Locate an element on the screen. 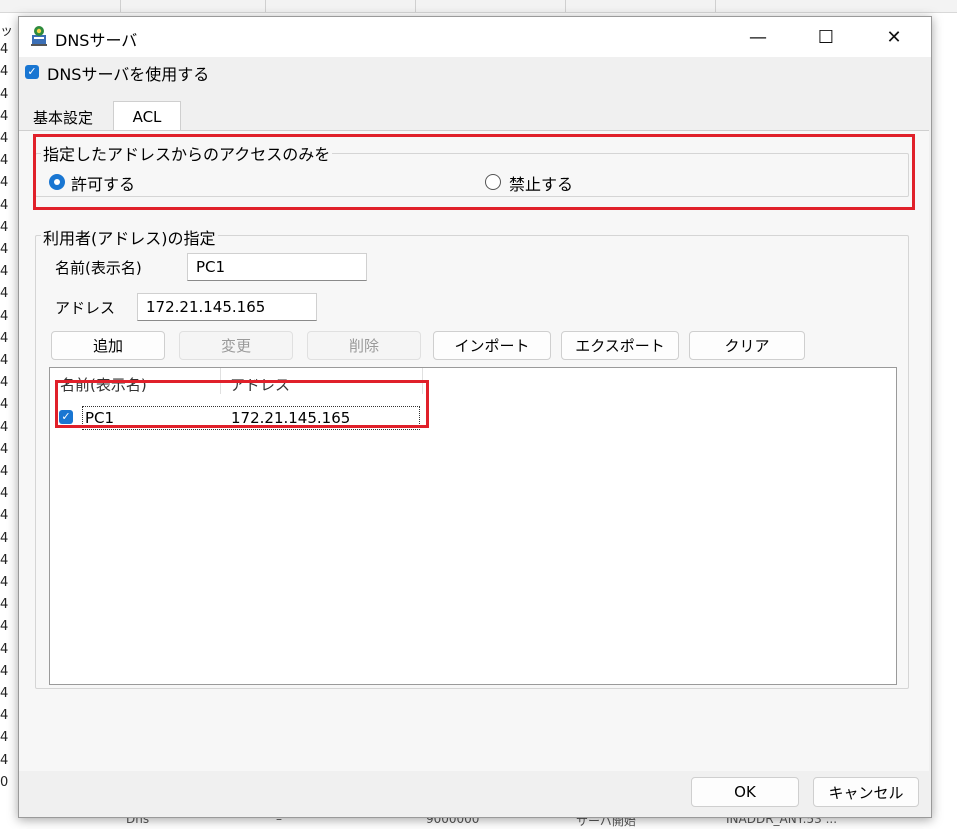 This screenshot has width=957, height=829. name-input: PC1 is located at coordinates (277, 267).